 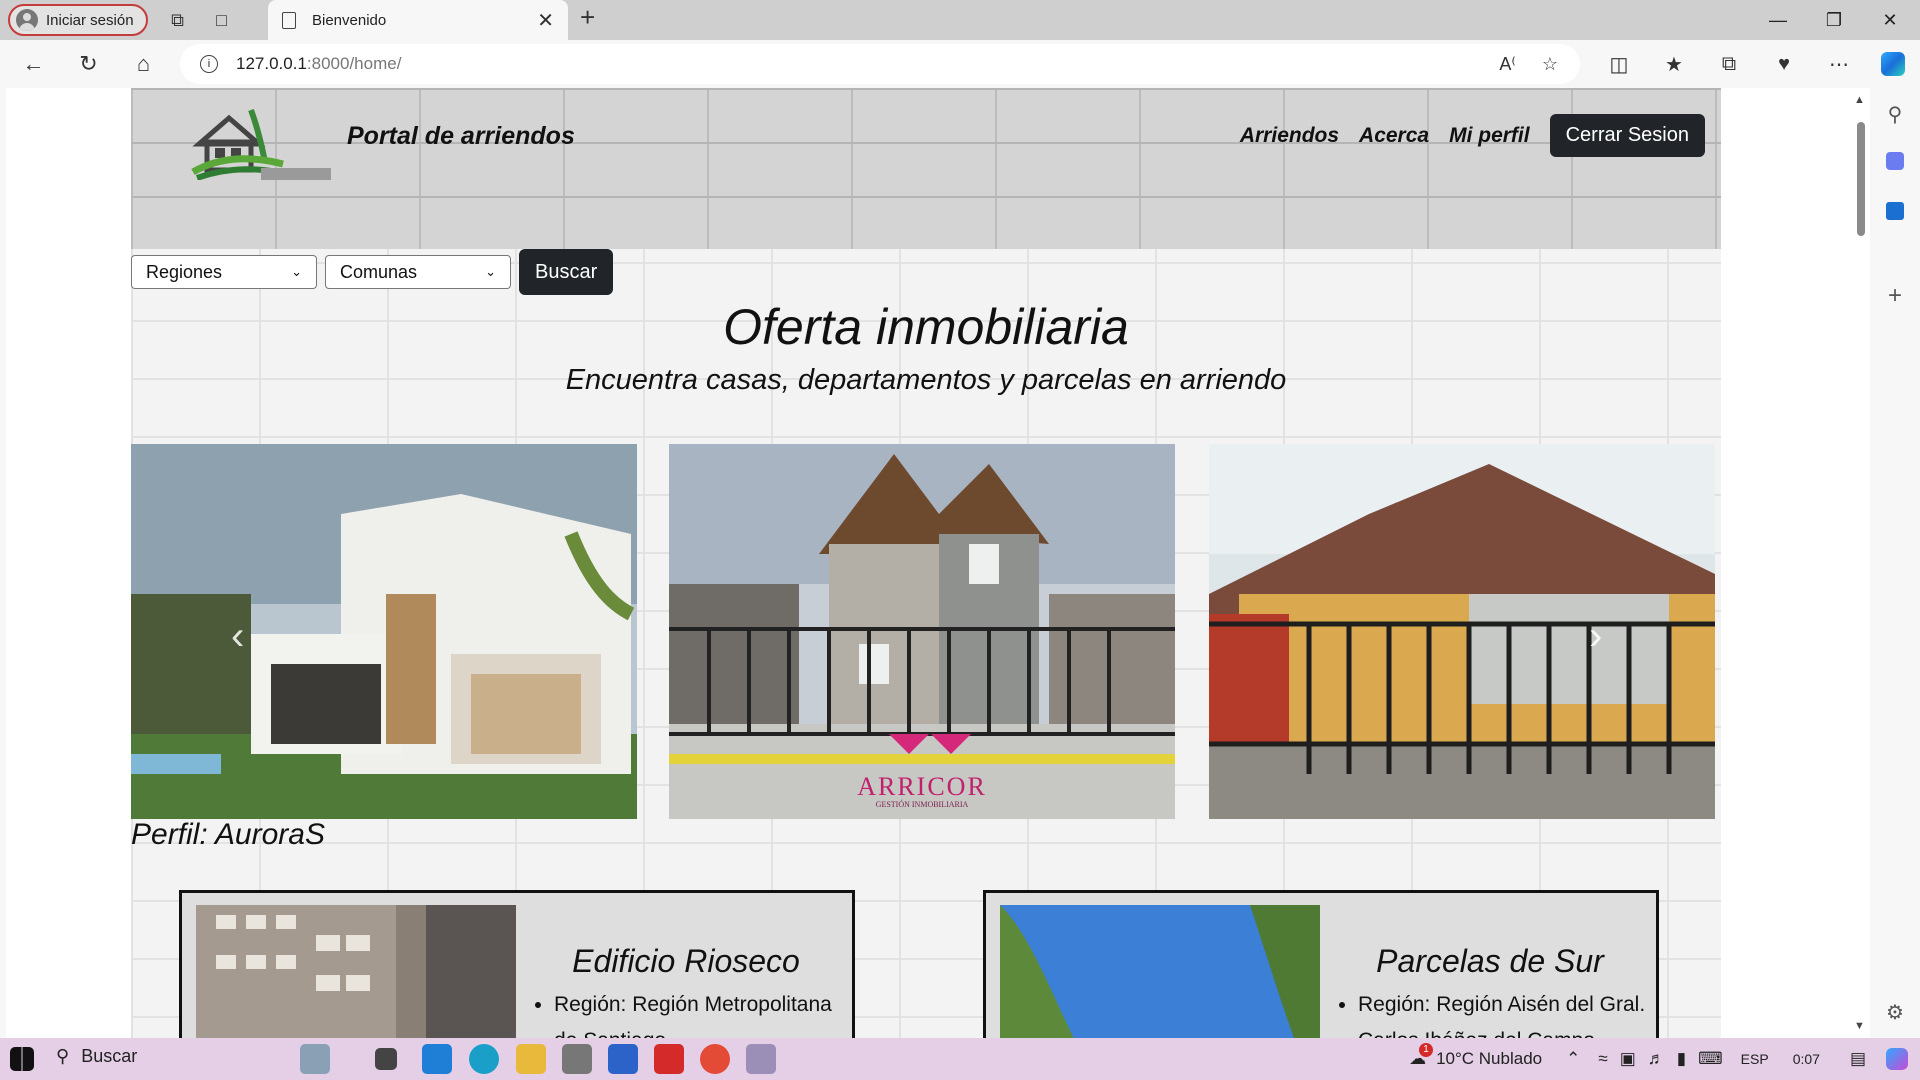 What do you see at coordinates (1895, 164) in the screenshot?
I see `copilot-sidebar-icon` at bounding box center [1895, 164].